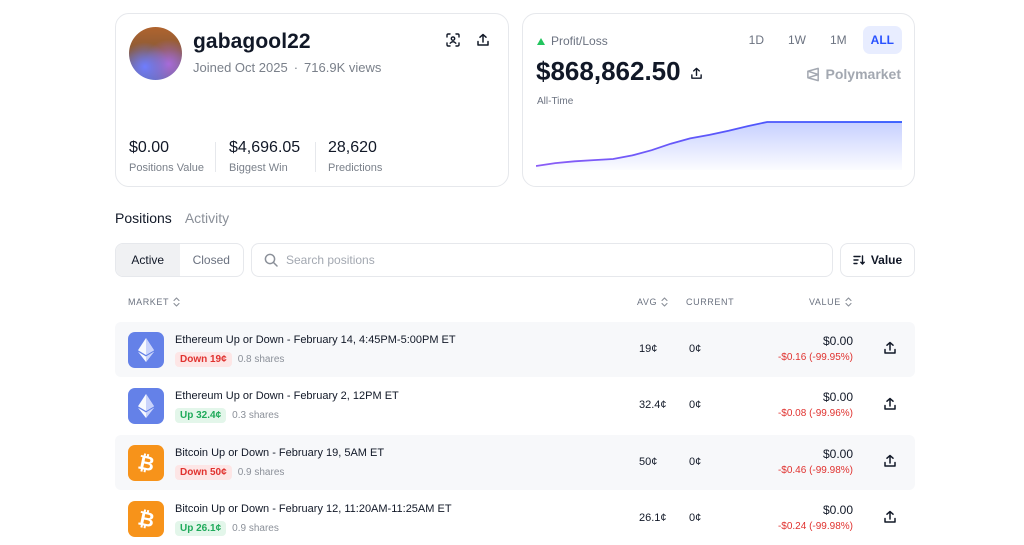 This screenshot has height=545, width=1024. I want to click on column-header-current: CURRENT, so click(710, 302).